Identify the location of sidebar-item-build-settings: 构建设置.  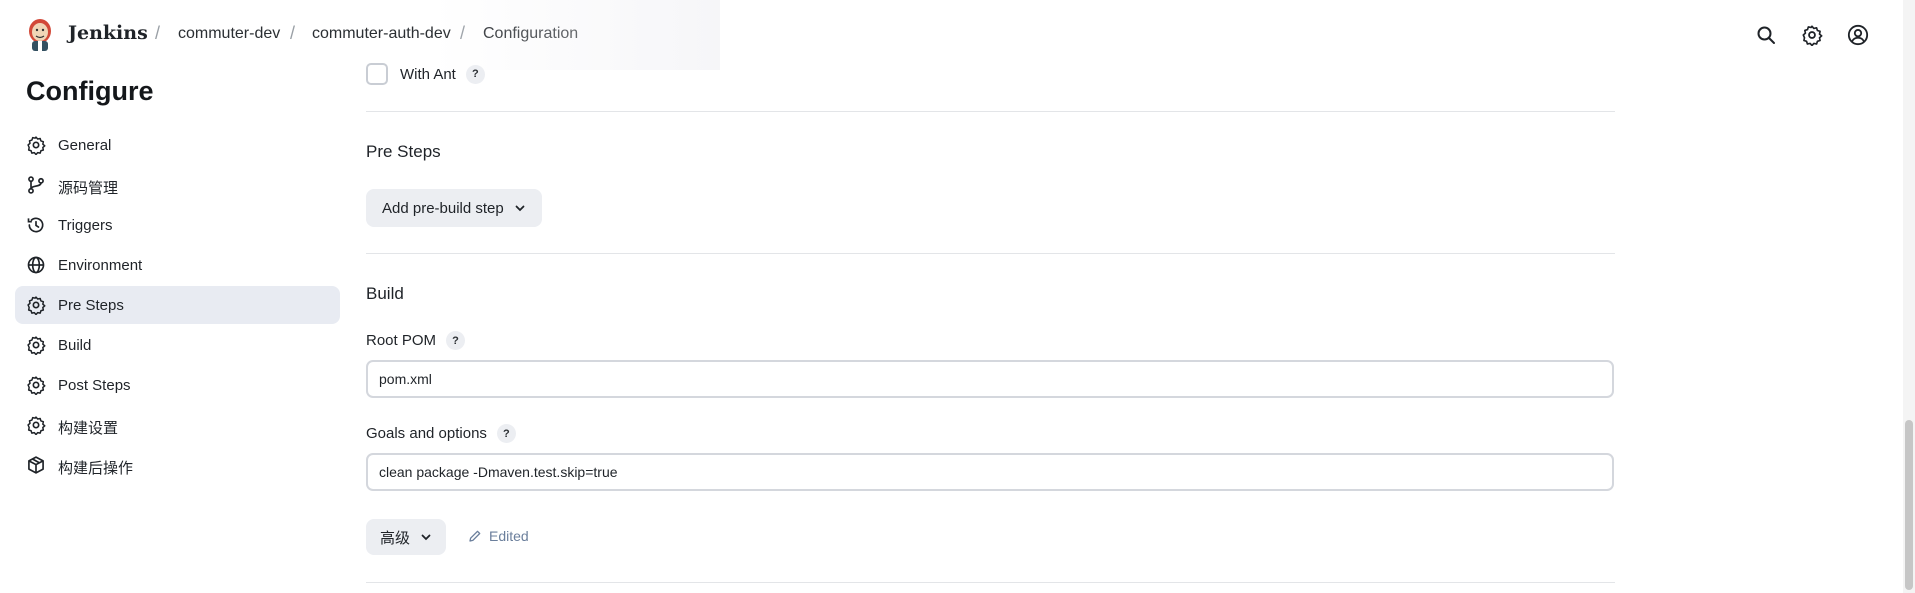
(177, 425).